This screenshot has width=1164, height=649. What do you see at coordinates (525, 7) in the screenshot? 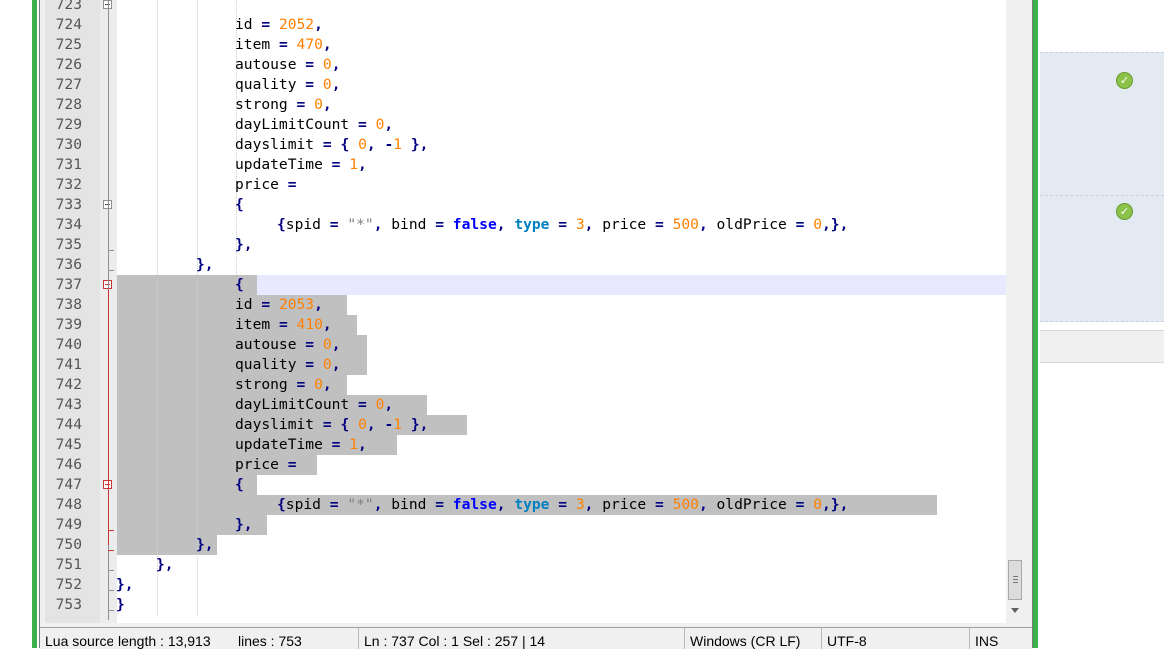
I see `code-line: 723` at bounding box center [525, 7].